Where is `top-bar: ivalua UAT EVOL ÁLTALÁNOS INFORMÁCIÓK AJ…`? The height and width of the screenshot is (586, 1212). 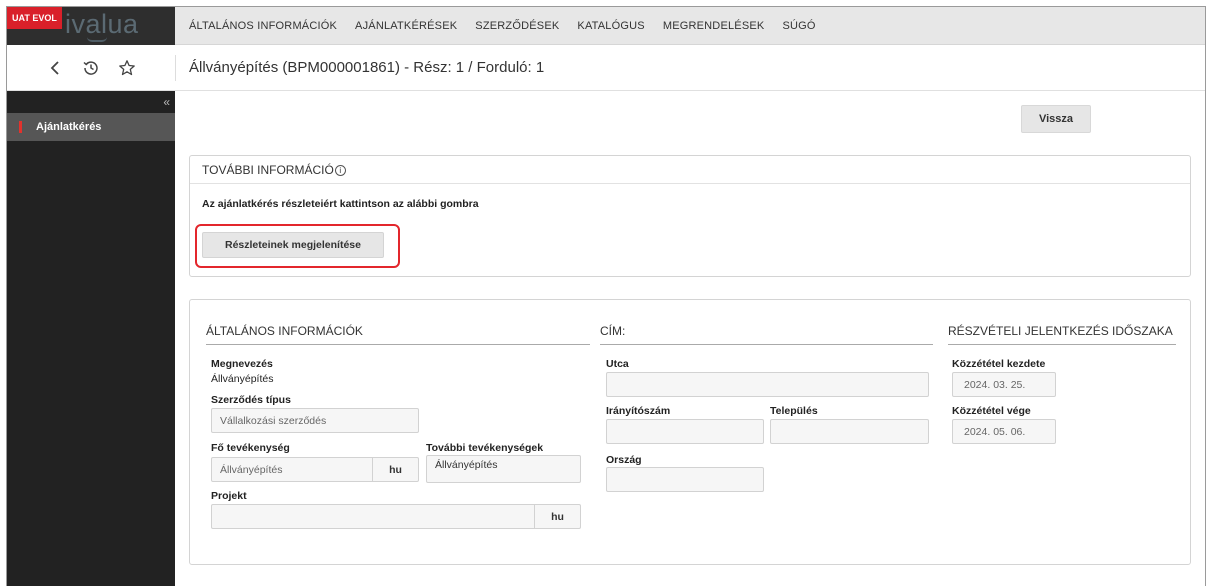
top-bar: ivalua UAT EVOL ÁLTALÁNOS INFORMÁCIÓK AJ… is located at coordinates (606, 26).